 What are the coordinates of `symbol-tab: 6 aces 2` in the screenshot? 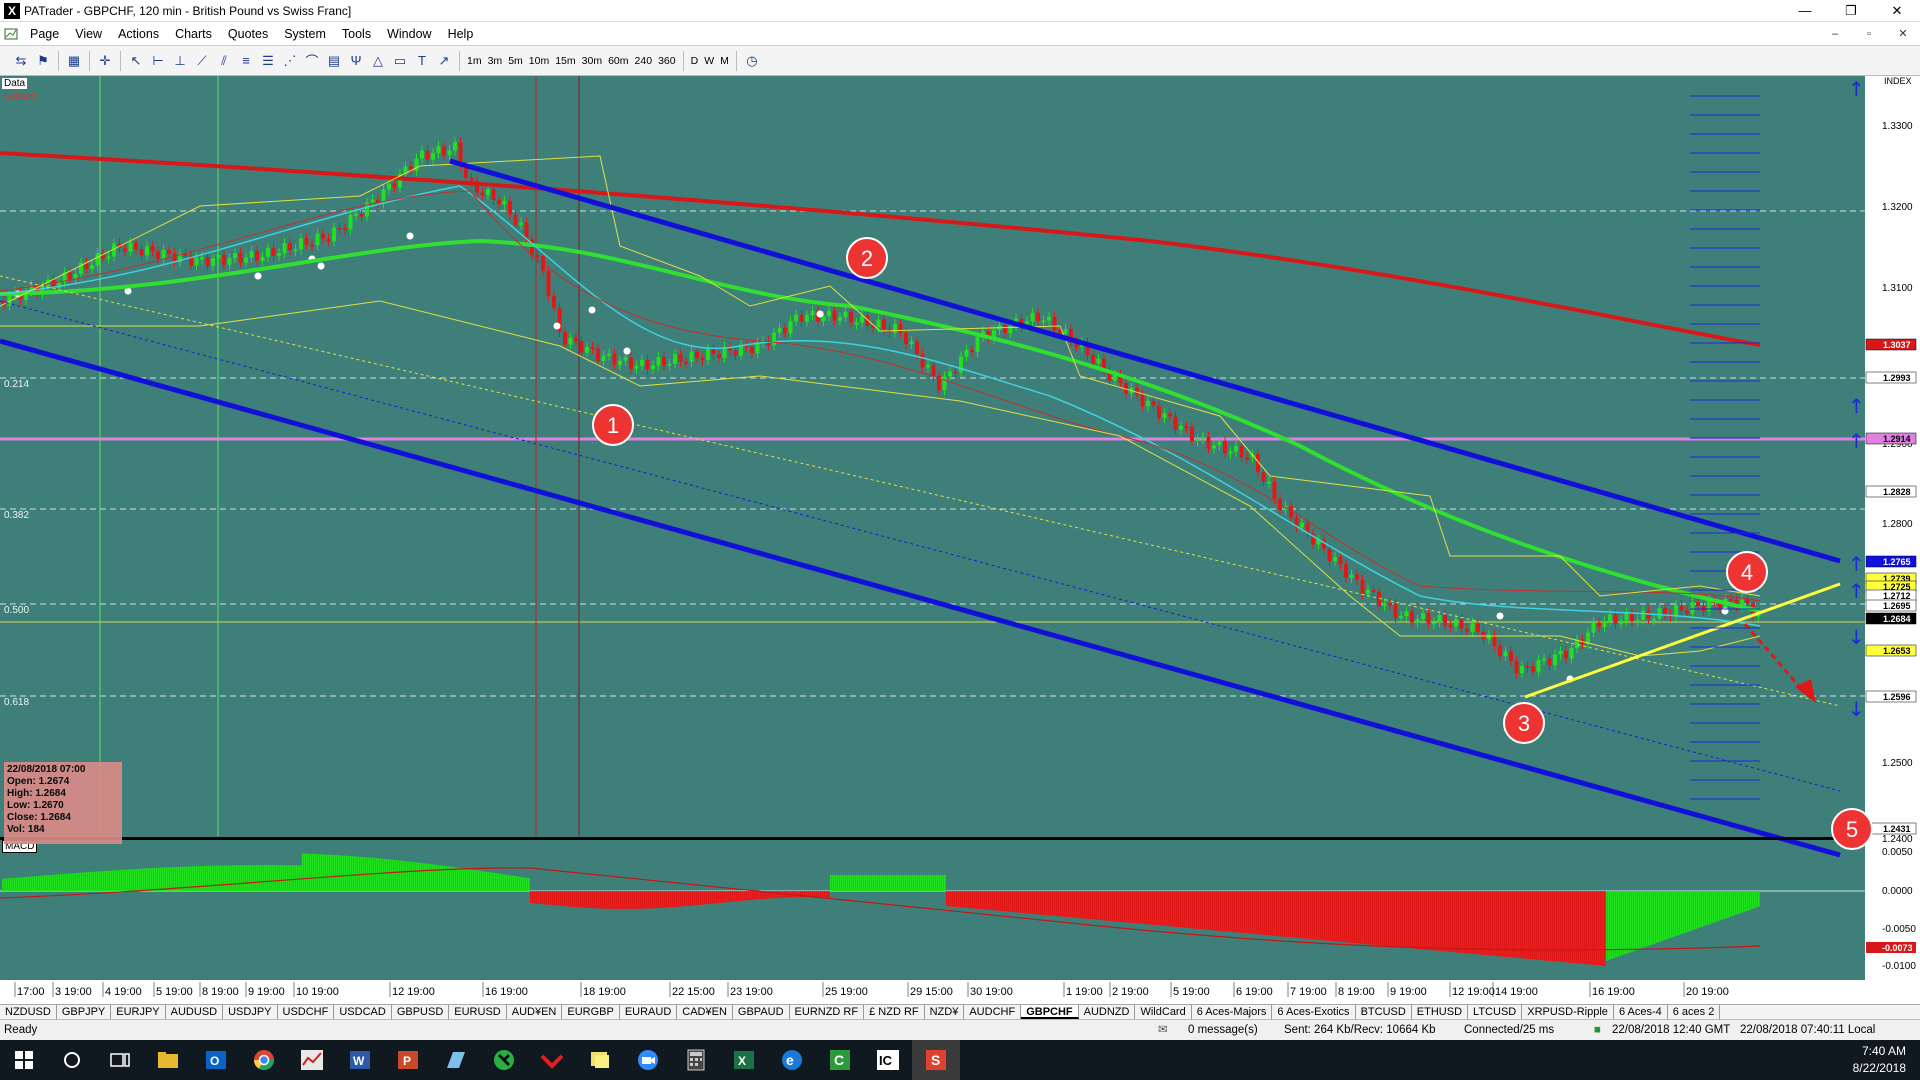 It's located at (1694, 1012).